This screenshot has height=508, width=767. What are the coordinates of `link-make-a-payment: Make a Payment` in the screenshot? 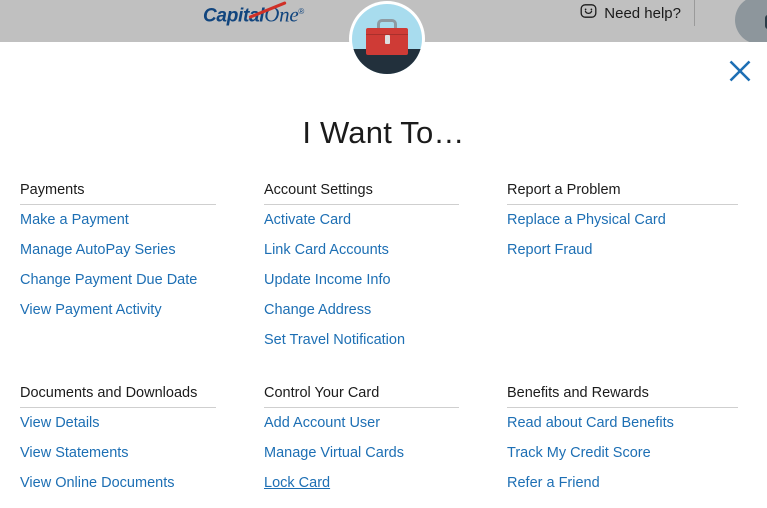 It's located at (74, 220).